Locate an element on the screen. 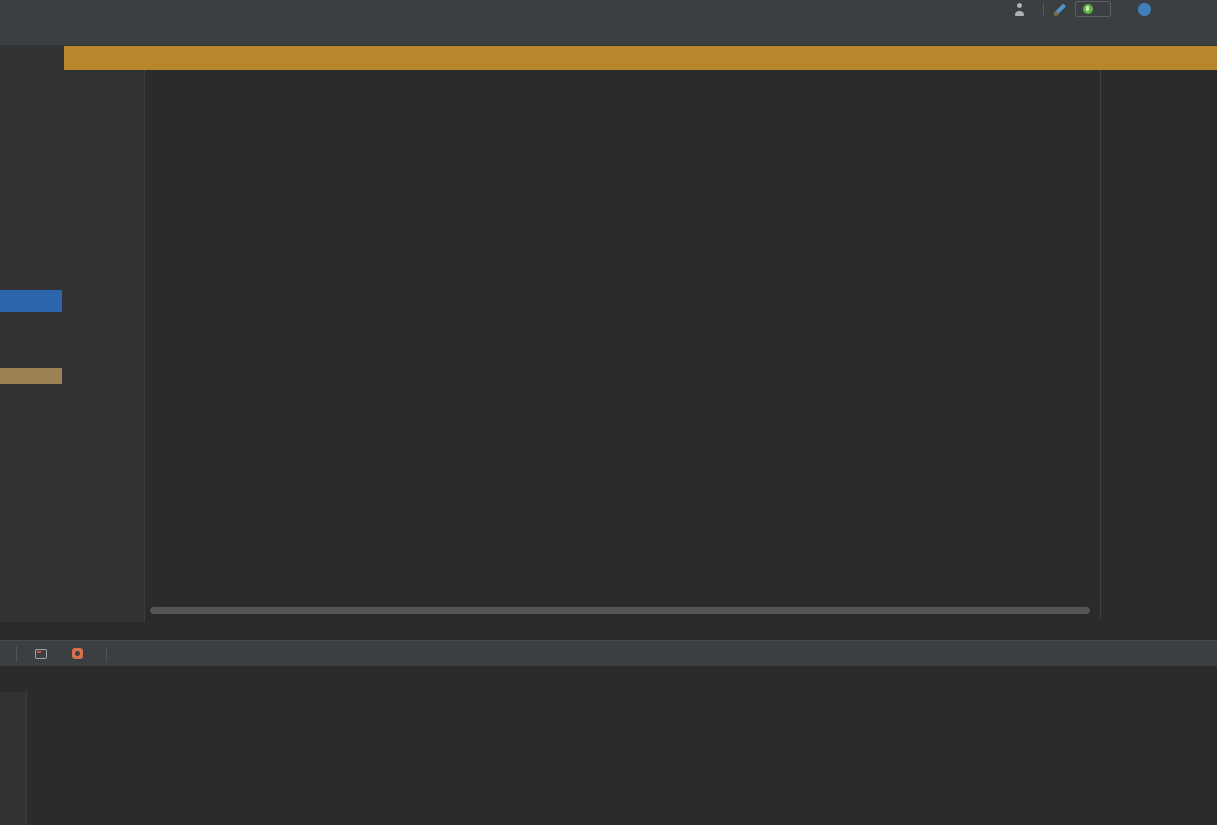  endpoints-icon is located at coordinates (77, 653).